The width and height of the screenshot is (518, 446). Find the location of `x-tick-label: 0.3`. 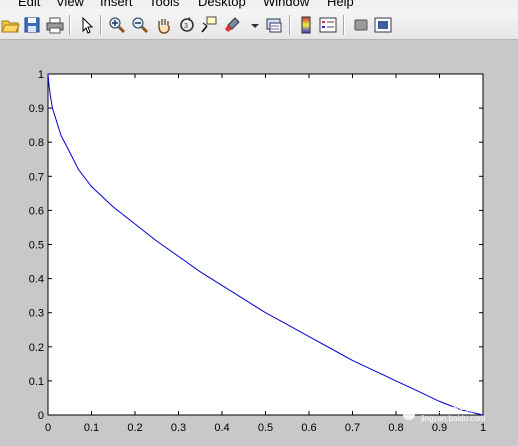

x-tick-label: 0.3 is located at coordinates (178, 428).